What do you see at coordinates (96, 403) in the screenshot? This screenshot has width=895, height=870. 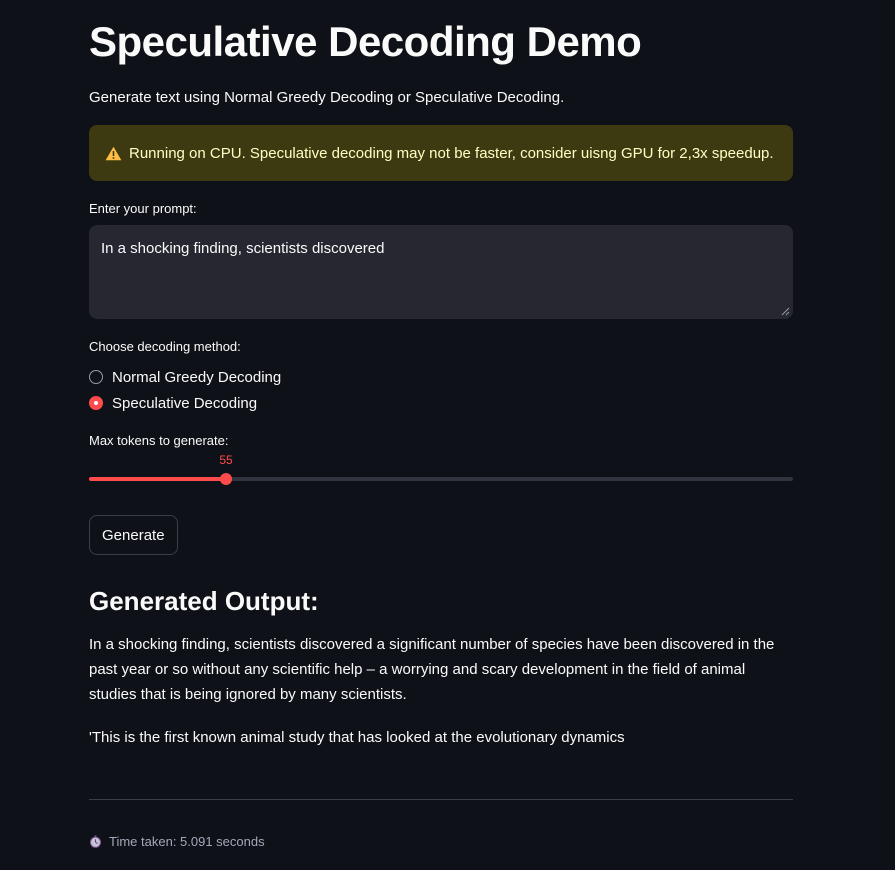 I see `radio-selected-icon` at bounding box center [96, 403].